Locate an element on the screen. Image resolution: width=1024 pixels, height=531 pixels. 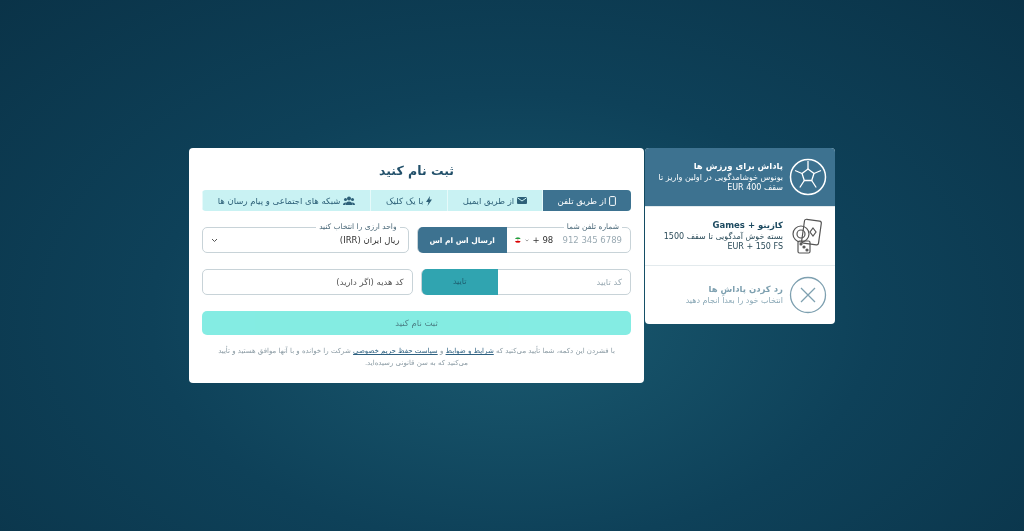
tab: با یک کلیک is located at coordinates (408, 201).